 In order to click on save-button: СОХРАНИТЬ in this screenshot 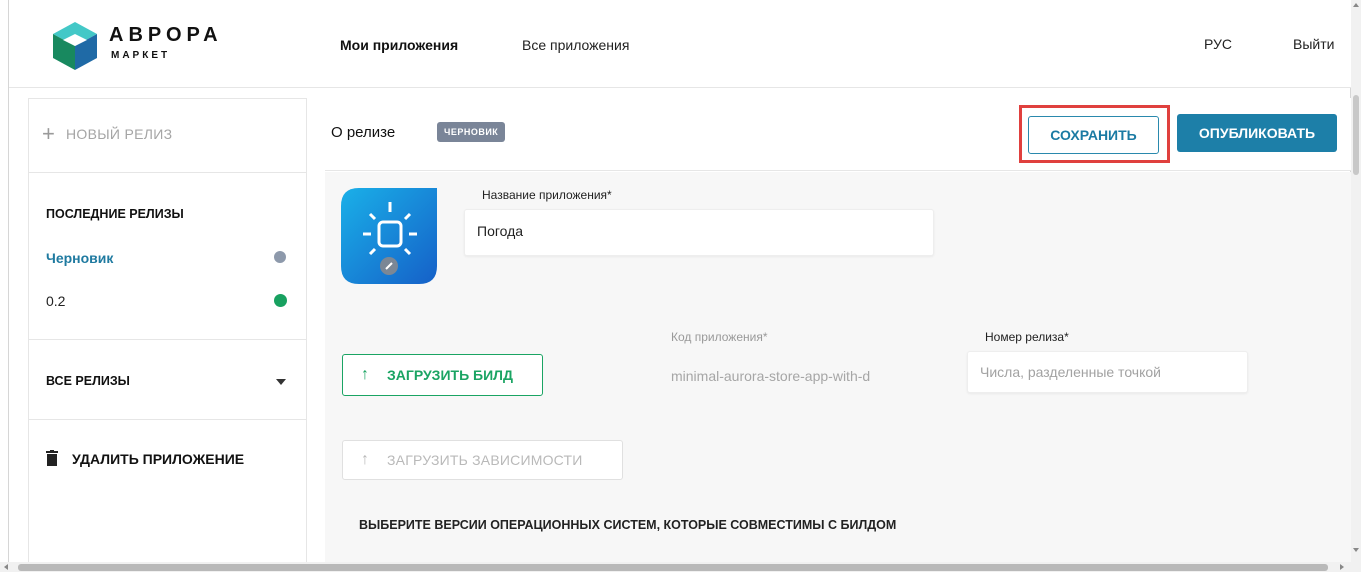, I will do `click(1093, 135)`.